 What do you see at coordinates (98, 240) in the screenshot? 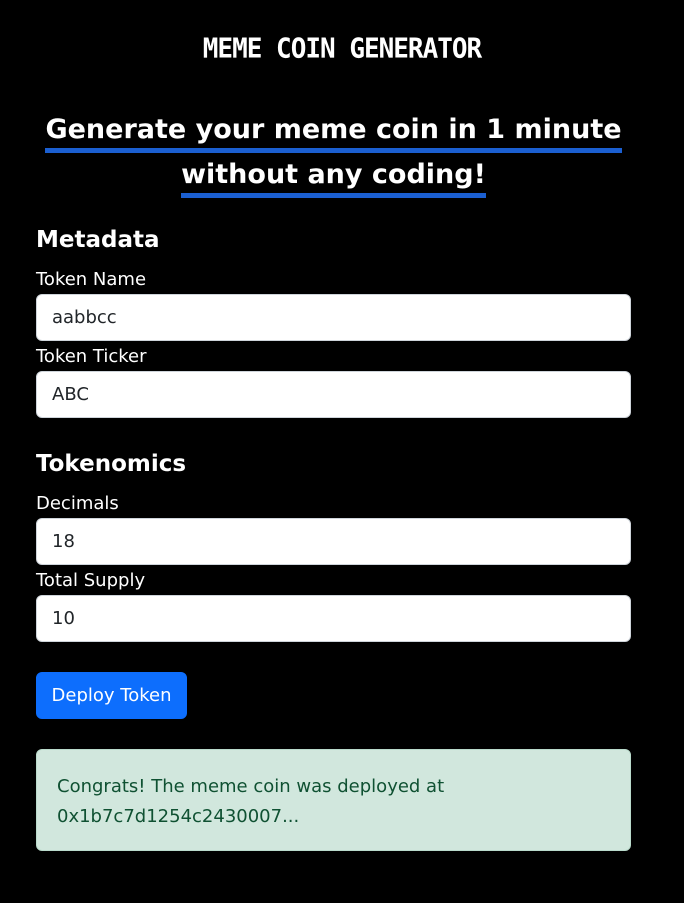
I see `metadata-heading: Metadata` at bounding box center [98, 240].